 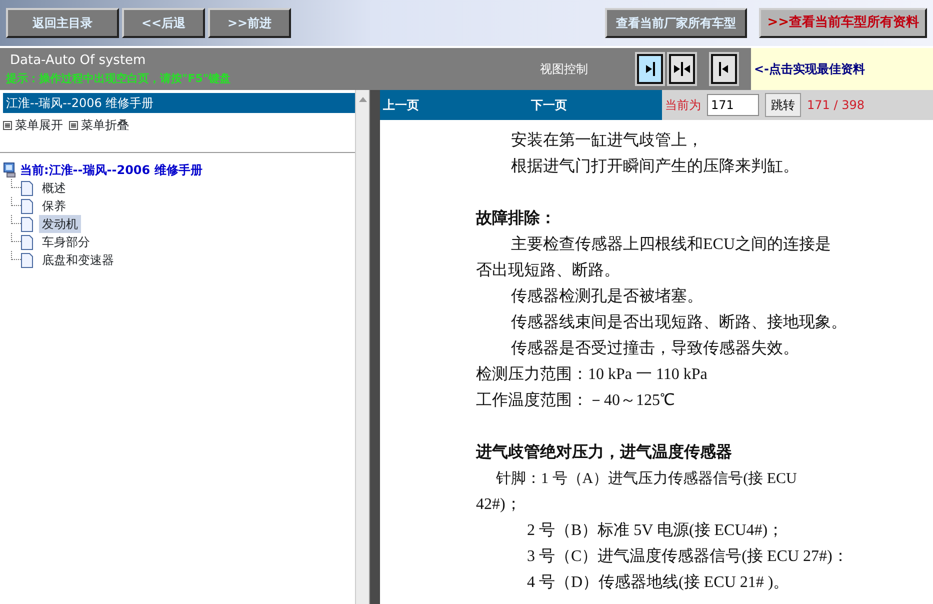 What do you see at coordinates (39, 125) in the screenshot?
I see `menu-action-link: 菜单展开` at bounding box center [39, 125].